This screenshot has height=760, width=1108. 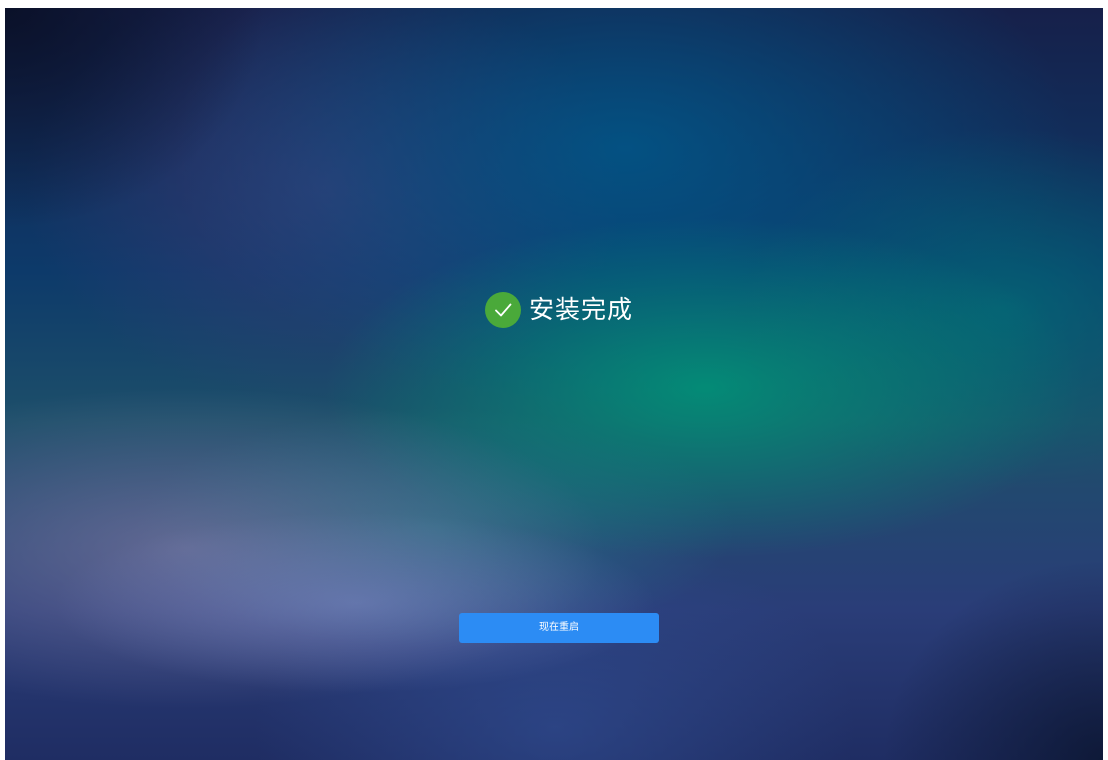 What do you see at coordinates (559, 628) in the screenshot?
I see `reboot-now-button: 现在重启` at bounding box center [559, 628].